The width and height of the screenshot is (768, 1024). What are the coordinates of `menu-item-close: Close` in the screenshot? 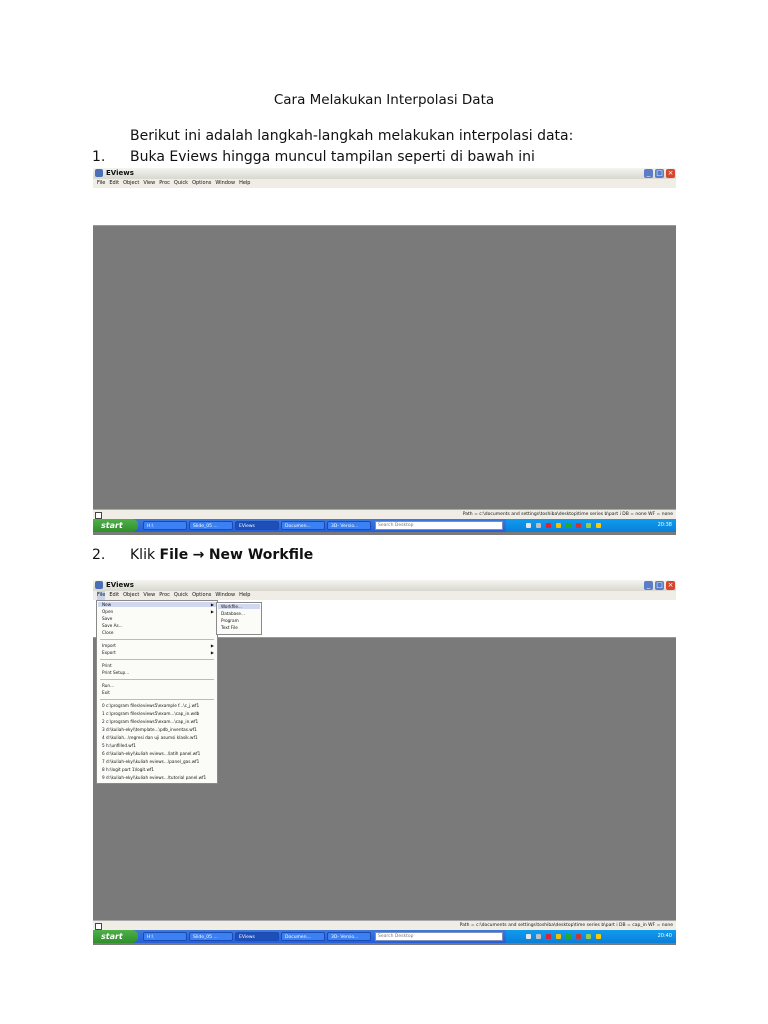 It's located at (107, 632).